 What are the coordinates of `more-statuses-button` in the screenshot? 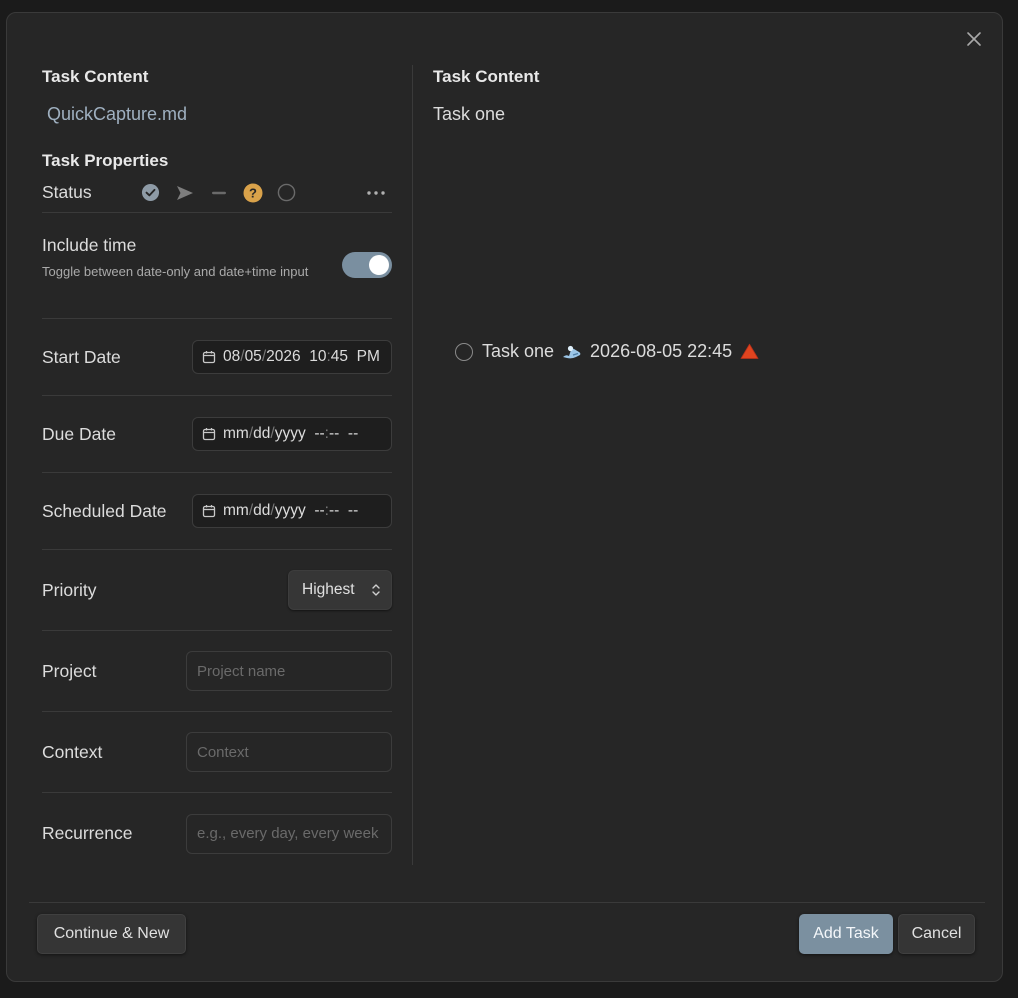 It's located at (376, 193).